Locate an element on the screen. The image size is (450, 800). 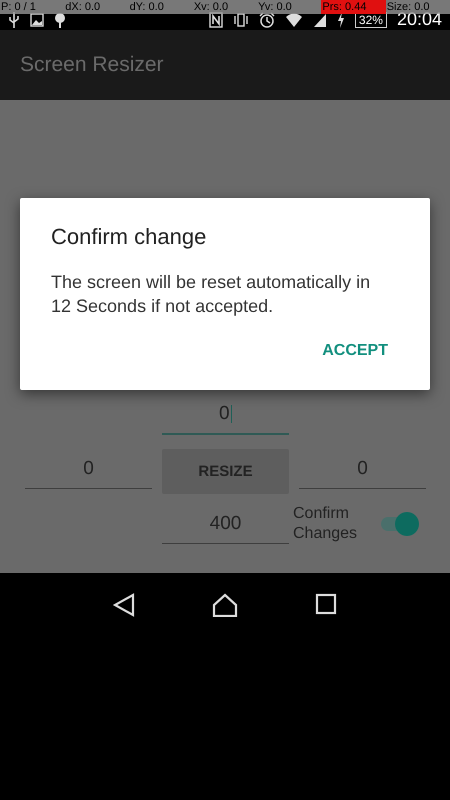
app-title: Screen Resizer is located at coordinates (92, 65).